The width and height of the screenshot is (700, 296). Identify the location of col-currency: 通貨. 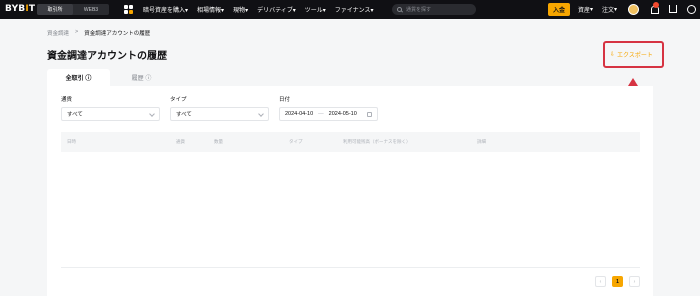
(180, 141).